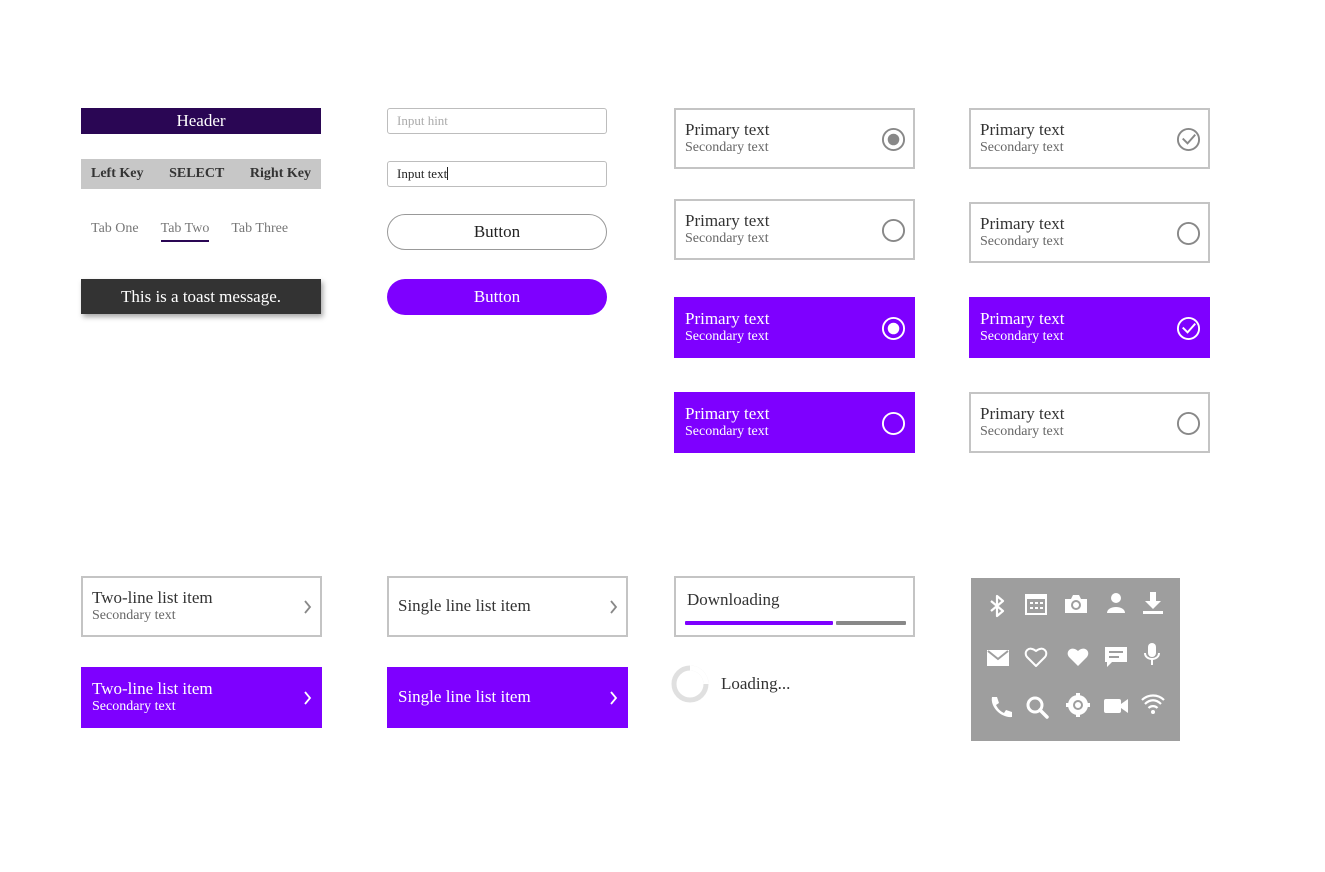 This screenshot has width=1325, height=872. What do you see at coordinates (497, 297) in the screenshot?
I see `filled-button: Button` at bounding box center [497, 297].